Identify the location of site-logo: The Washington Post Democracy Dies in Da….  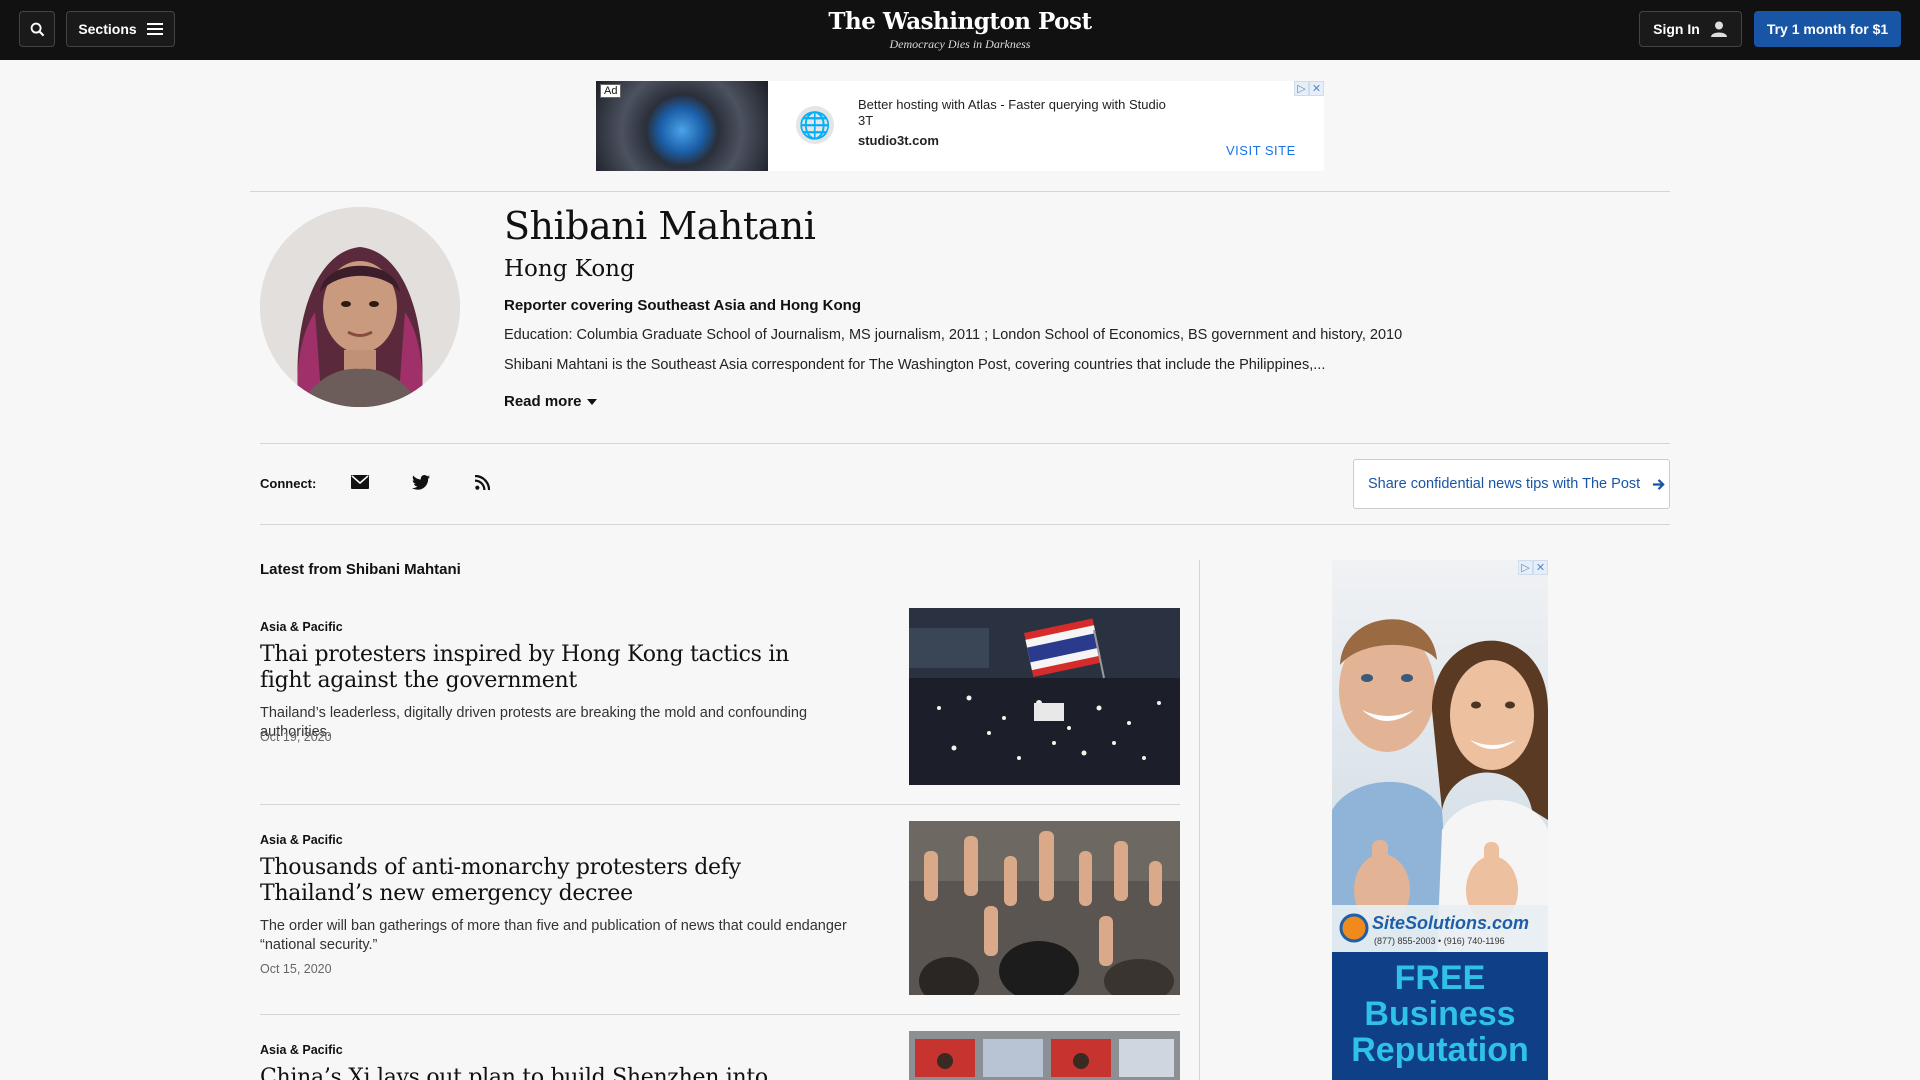
(960, 30).